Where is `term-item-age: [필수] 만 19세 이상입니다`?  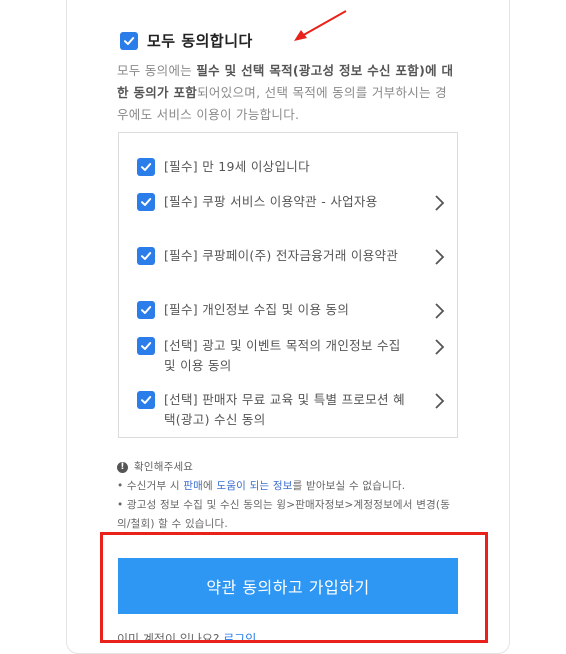
term-item-age: [필수] 만 19세 이상입니다 is located at coordinates (292, 167).